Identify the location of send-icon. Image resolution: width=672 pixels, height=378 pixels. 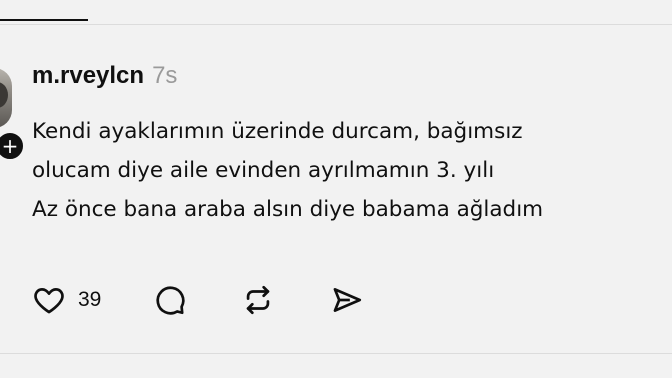
(347, 300).